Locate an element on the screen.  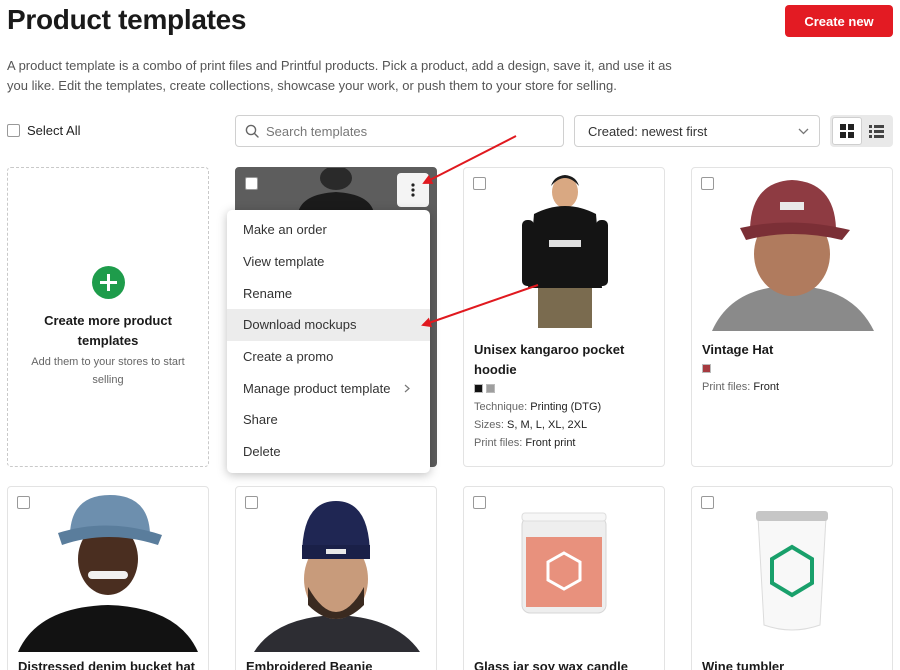
create-more-subtitle: Add them to your stores to start selling is located at coordinates (108, 370).